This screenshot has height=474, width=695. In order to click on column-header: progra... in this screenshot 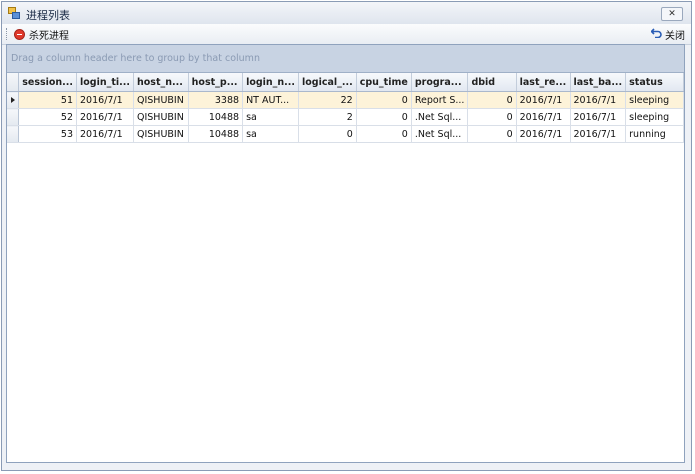, I will do `click(440, 82)`.